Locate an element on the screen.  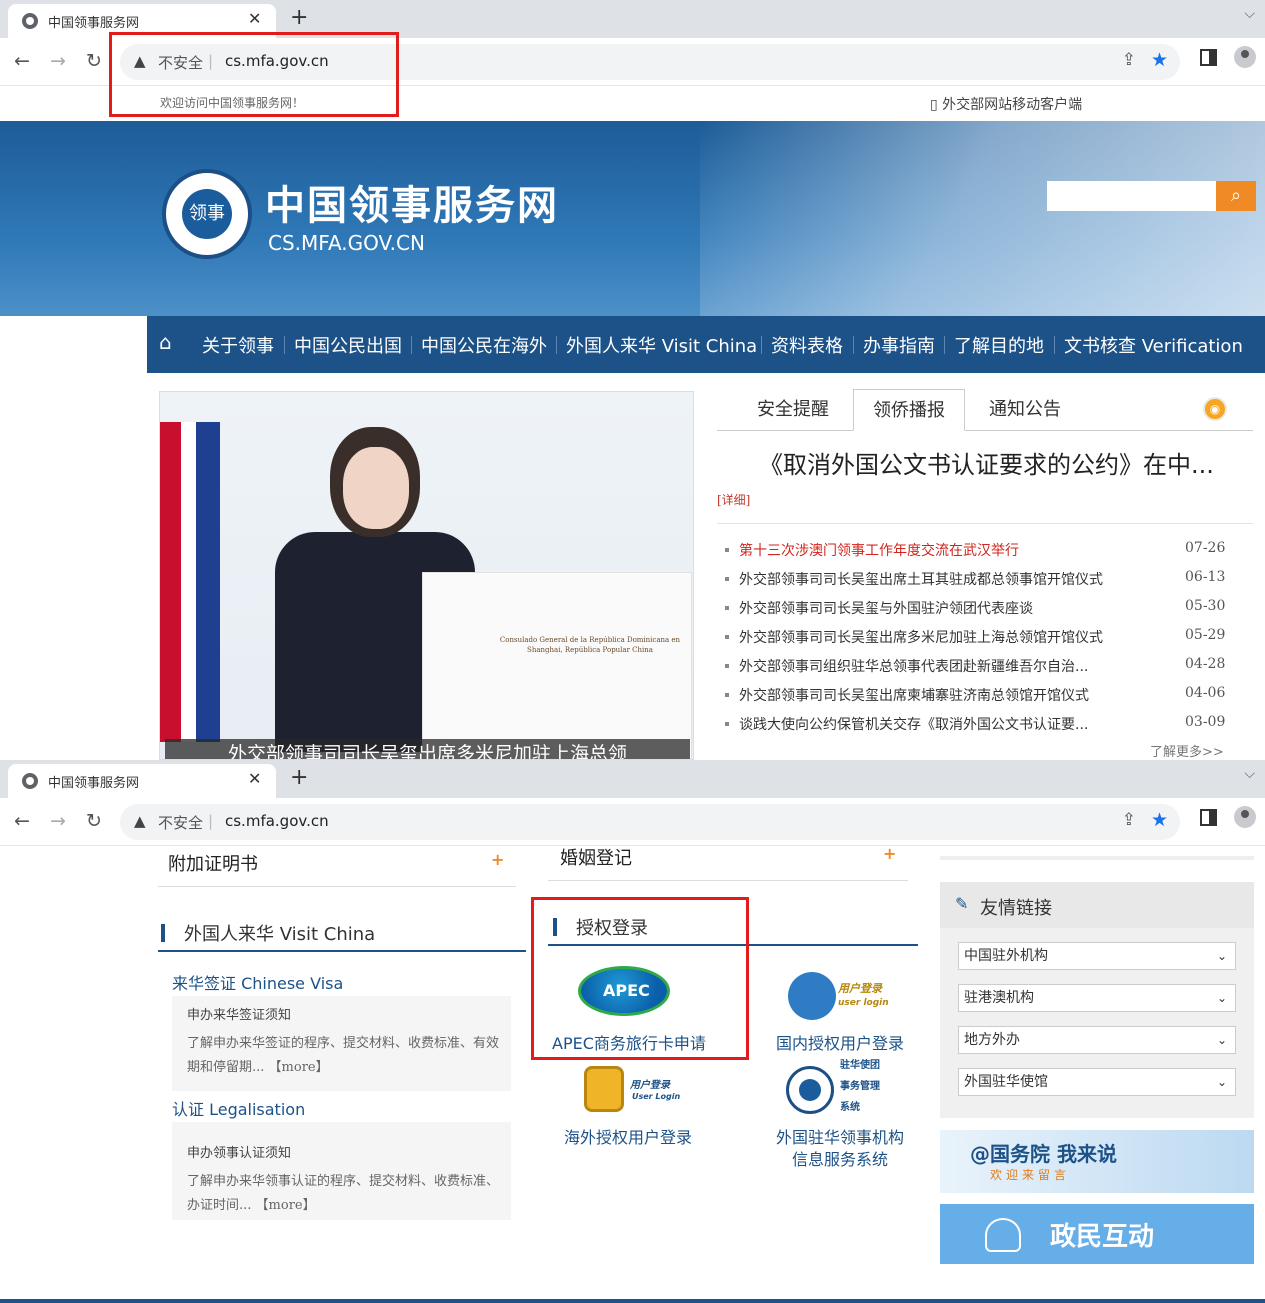
gov-interaction-banner: 政民互动 is located at coordinates (1097, 1234).